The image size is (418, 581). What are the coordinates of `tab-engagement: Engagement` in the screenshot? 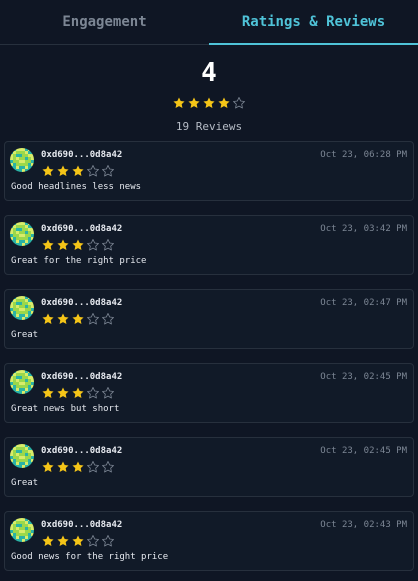 It's located at (104, 22).